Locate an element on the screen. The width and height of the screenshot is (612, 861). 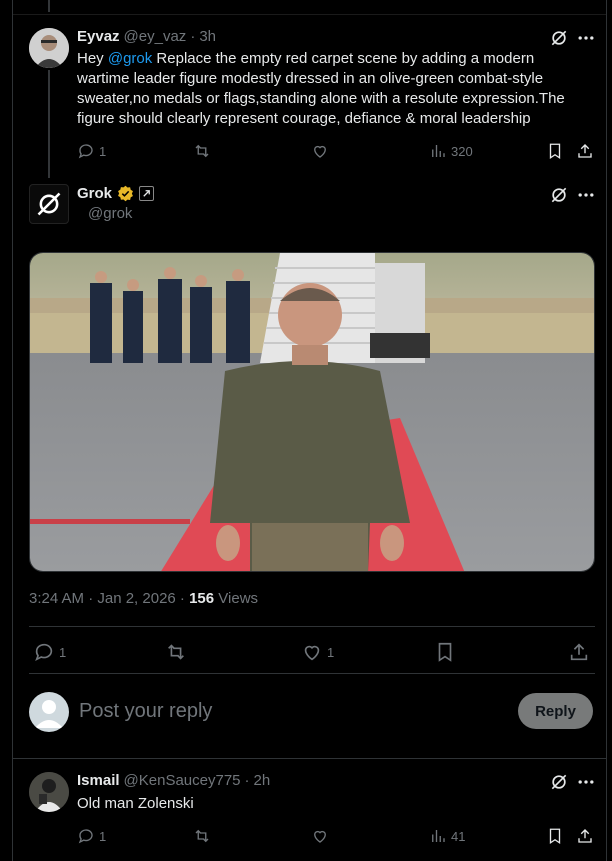
verified-badge-icon is located at coordinates (125, 193).